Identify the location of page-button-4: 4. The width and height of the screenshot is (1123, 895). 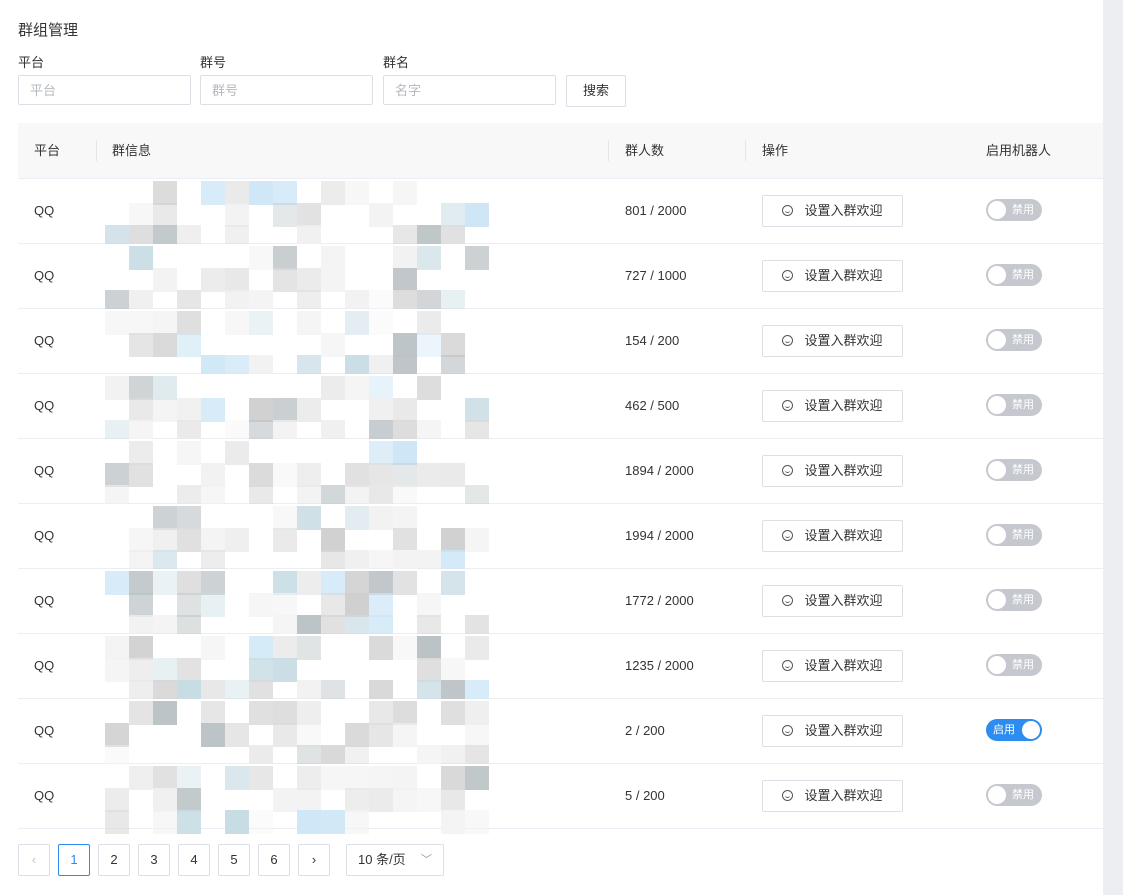
(194, 860).